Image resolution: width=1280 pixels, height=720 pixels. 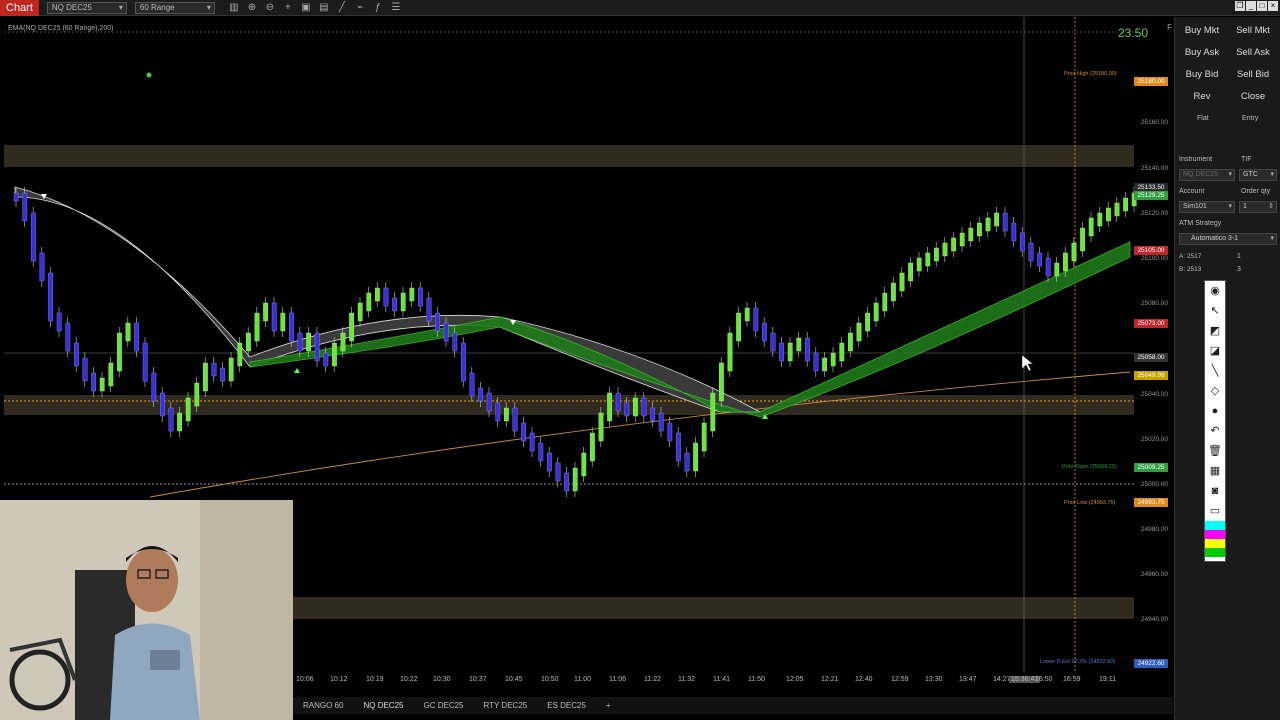 What do you see at coordinates (1258, 207) in the screenshot?
I see `order-qty-stepper: 1 ⇕` at bounding box center [1258, 207].